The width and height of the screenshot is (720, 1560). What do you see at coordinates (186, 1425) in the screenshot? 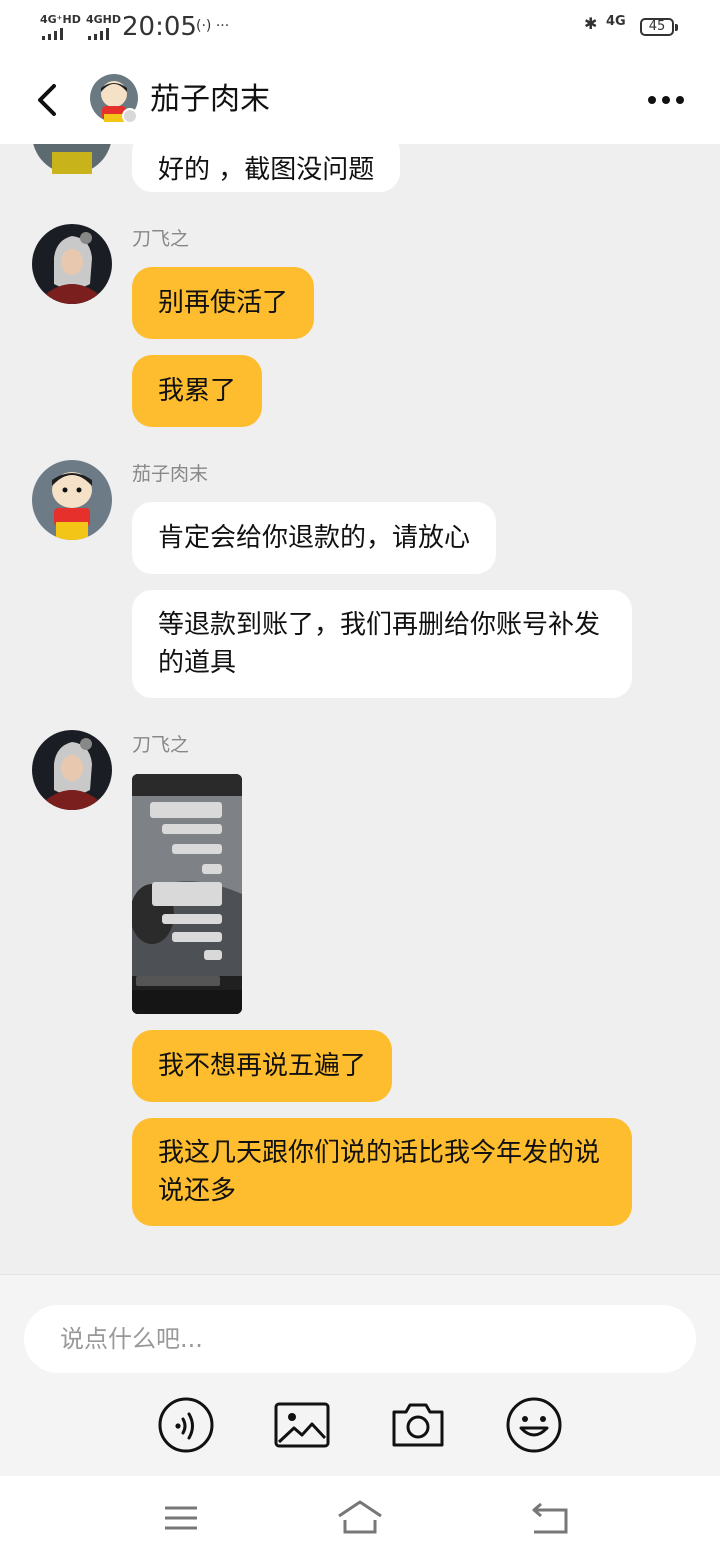
I see `voice-icon` at bounding box center [186, 1425].